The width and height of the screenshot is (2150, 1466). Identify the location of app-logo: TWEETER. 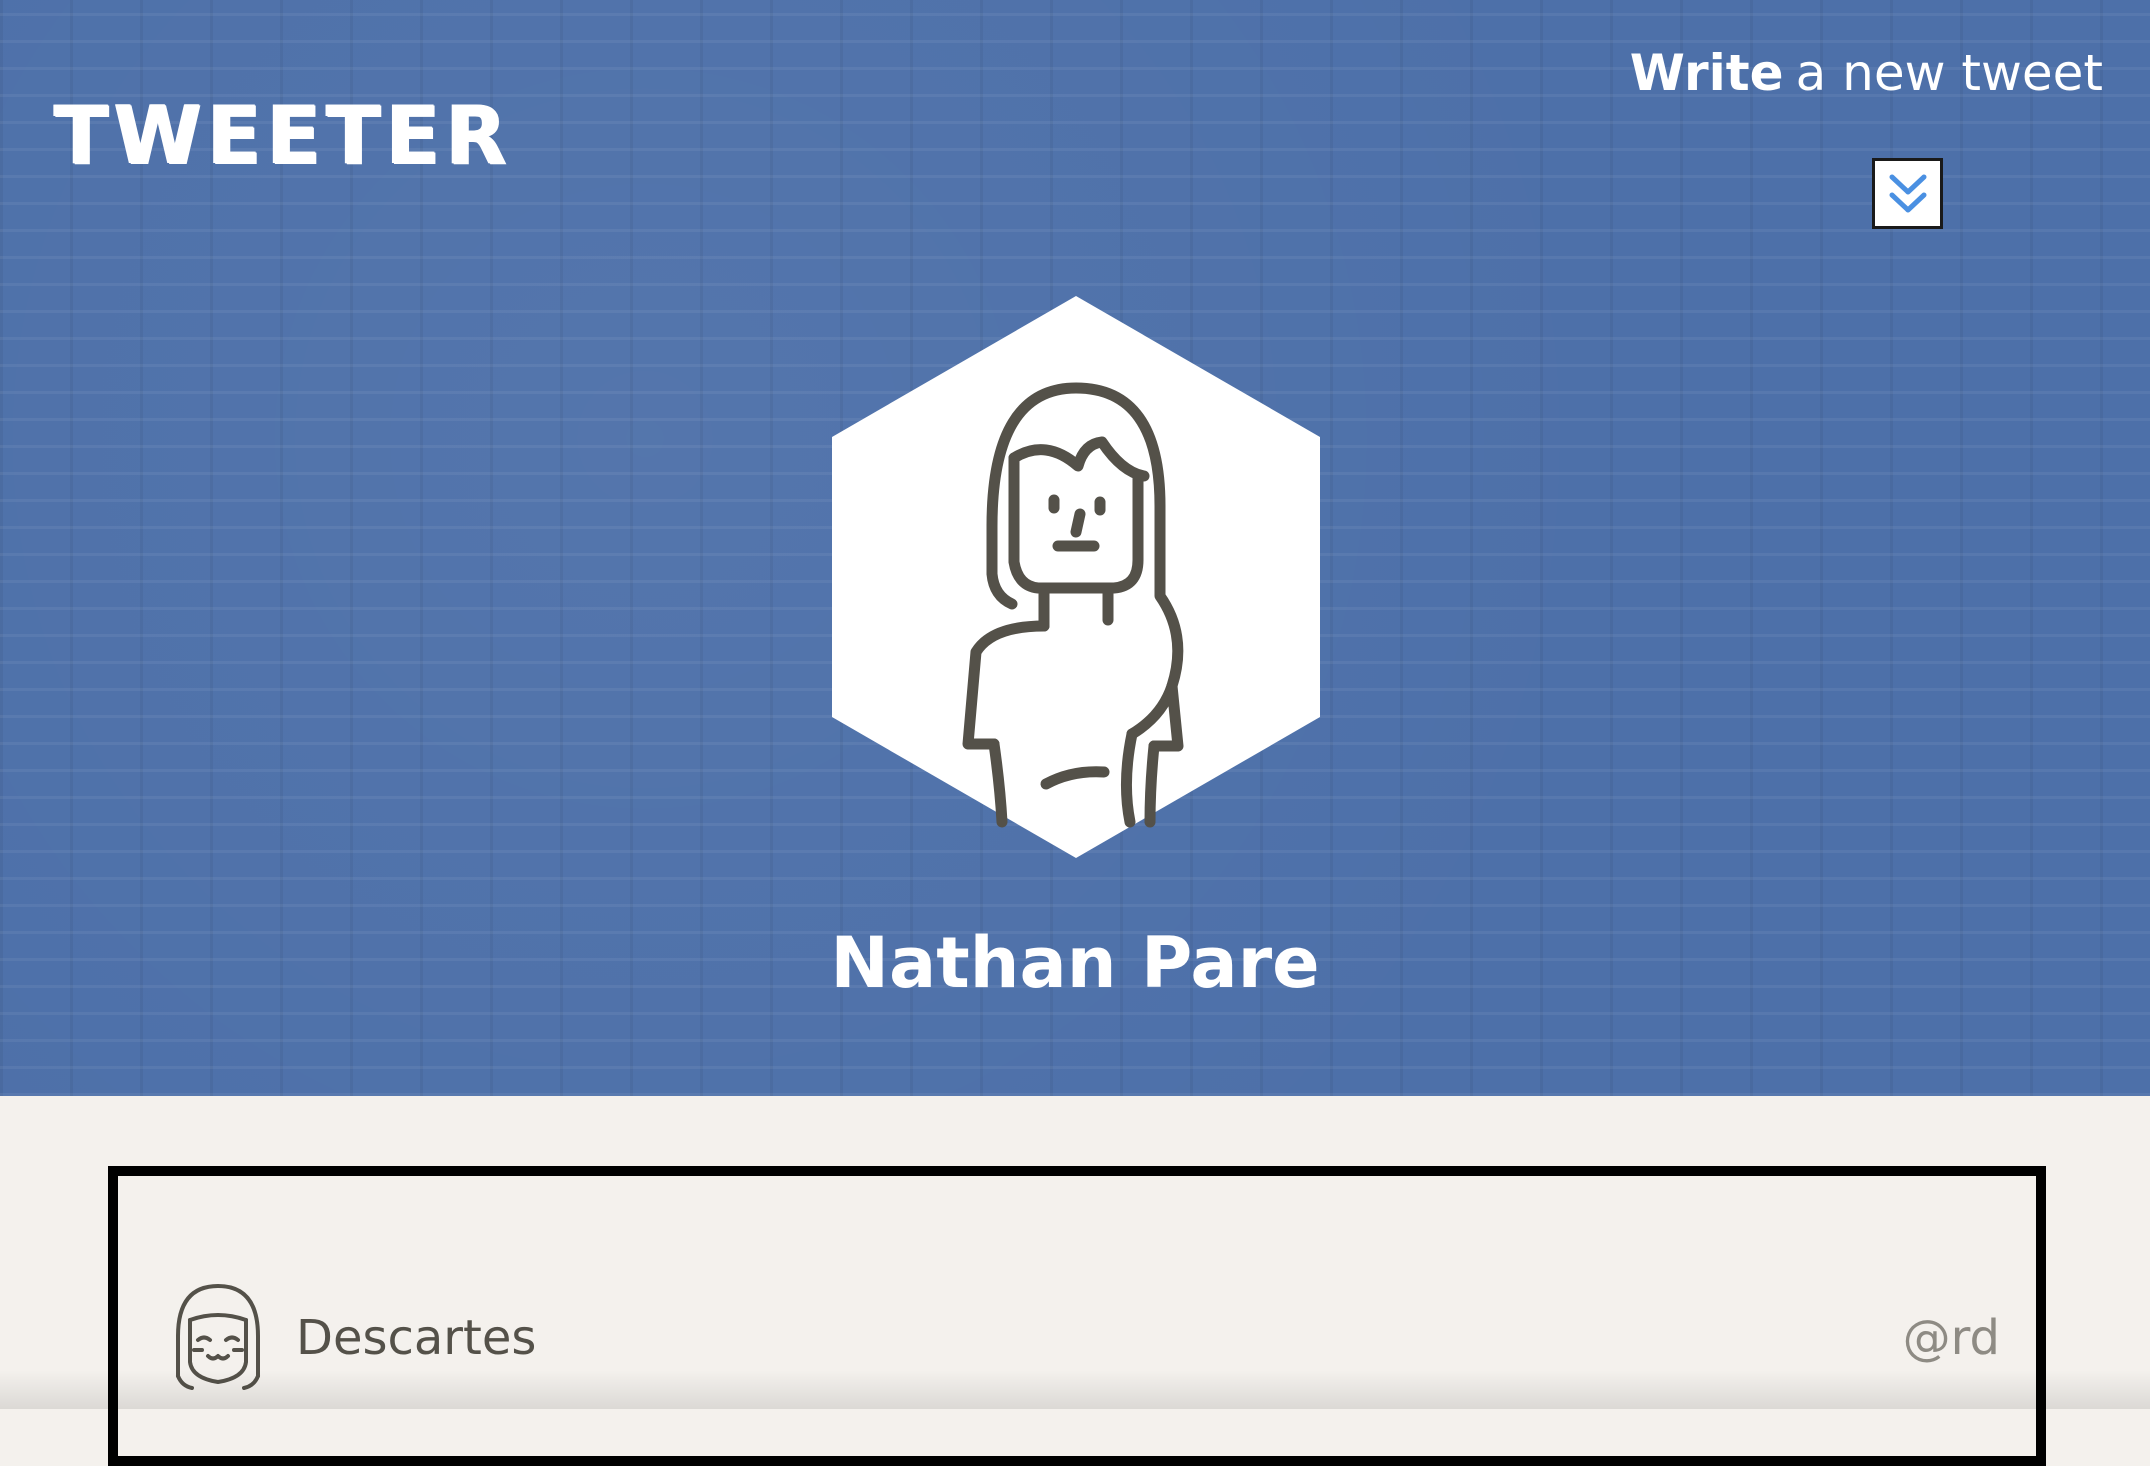
(283, 136).